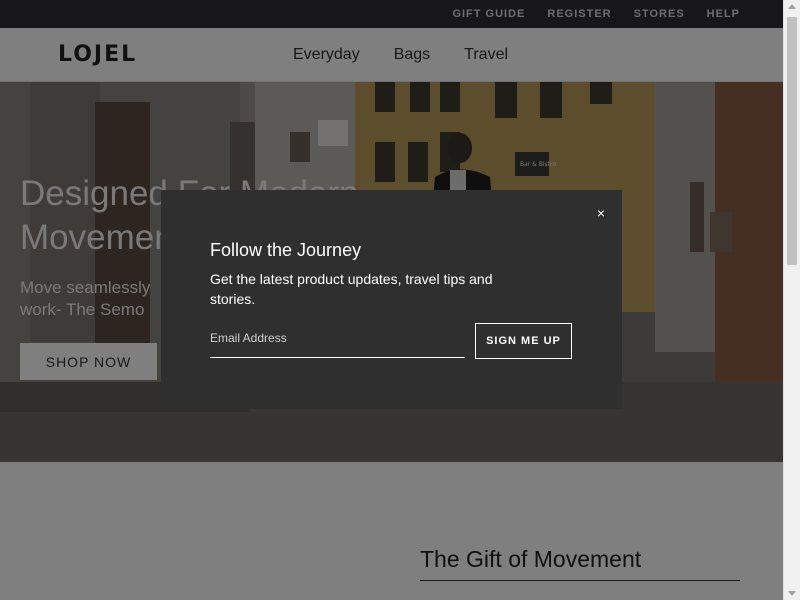 The height and width of the screenshot is (600, 800). I want to click on close-icon: ×, so click(601, 213).